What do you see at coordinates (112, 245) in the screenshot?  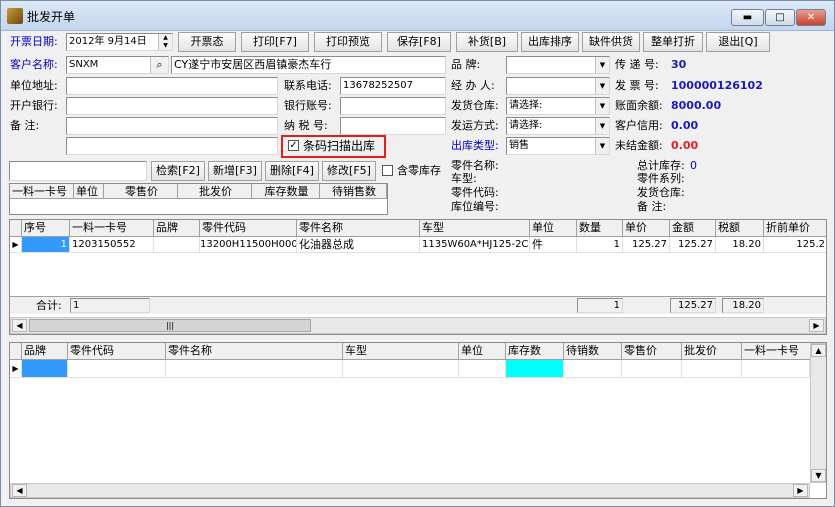 I see `cell-card: 1203150552` at bounding box center [112, 245].